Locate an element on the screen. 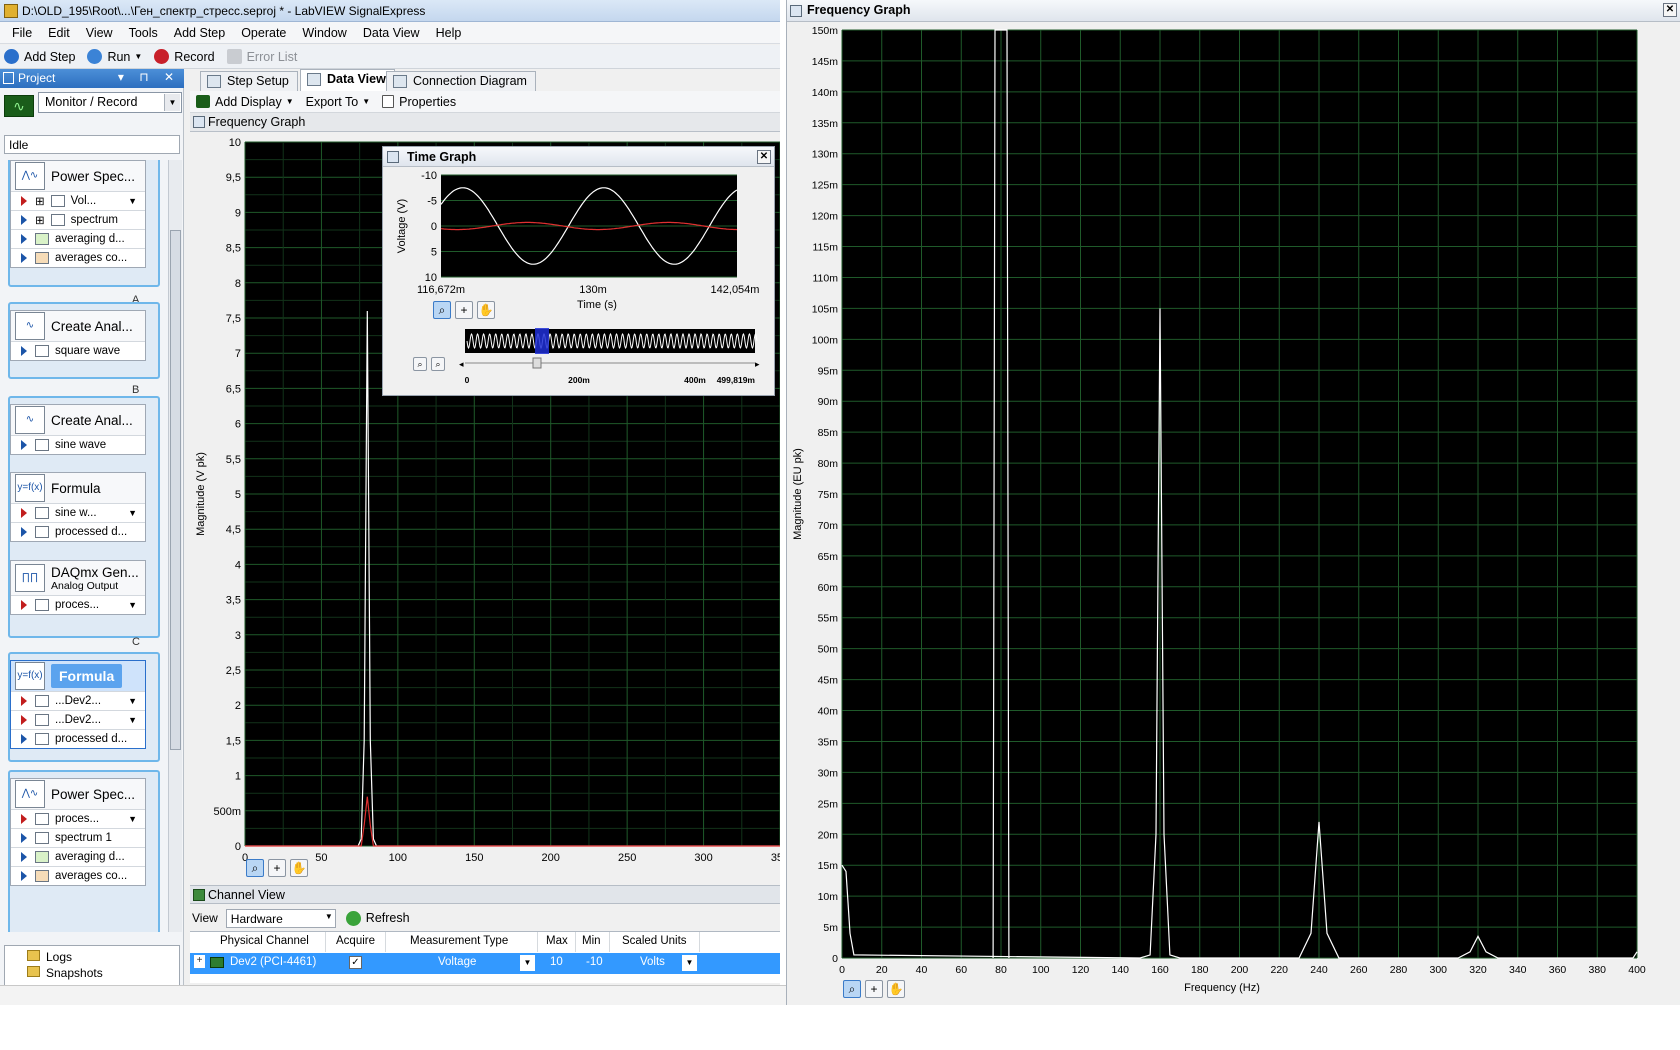 The height and width of the screenshot is (1050, 1680). column-header-physical-channel: Physical Channel is located at coordinates (258, 942).